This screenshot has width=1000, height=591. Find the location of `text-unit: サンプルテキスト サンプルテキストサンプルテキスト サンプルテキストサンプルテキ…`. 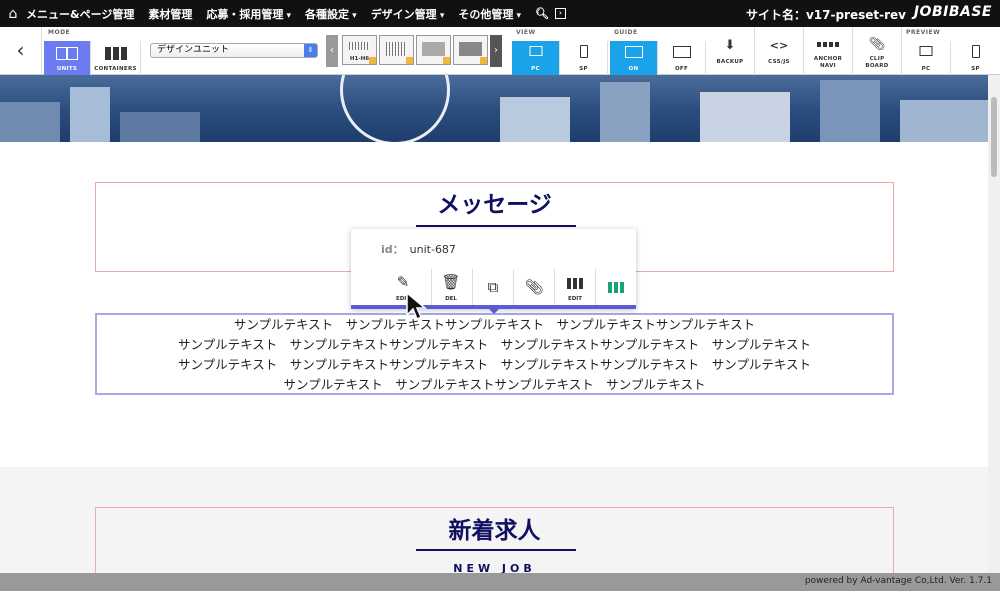

text-unit: サンプルテキスト サンプルテキストサンプルテキスト サンプルテキストサンプルテキ… is located at coordinates (494, 354).